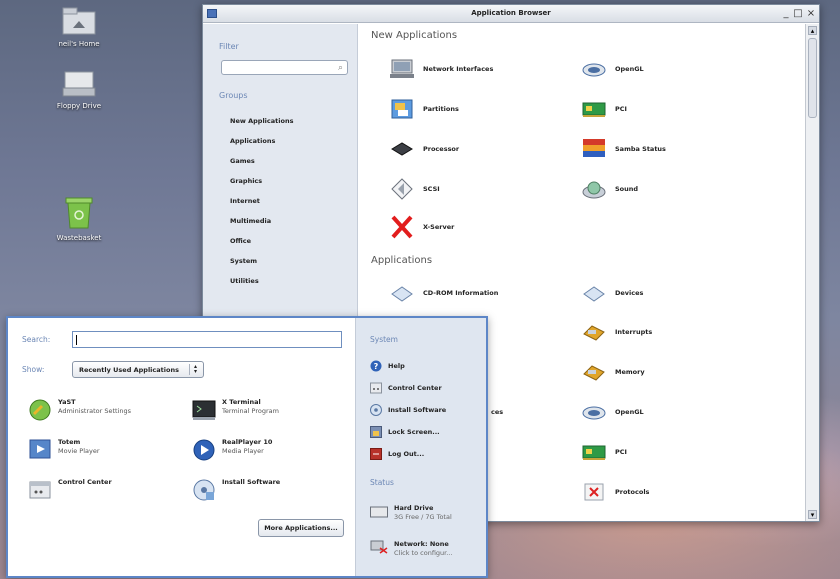 The image size is (840, 579). I want to click on interrupts-icon, so click(594, 332).